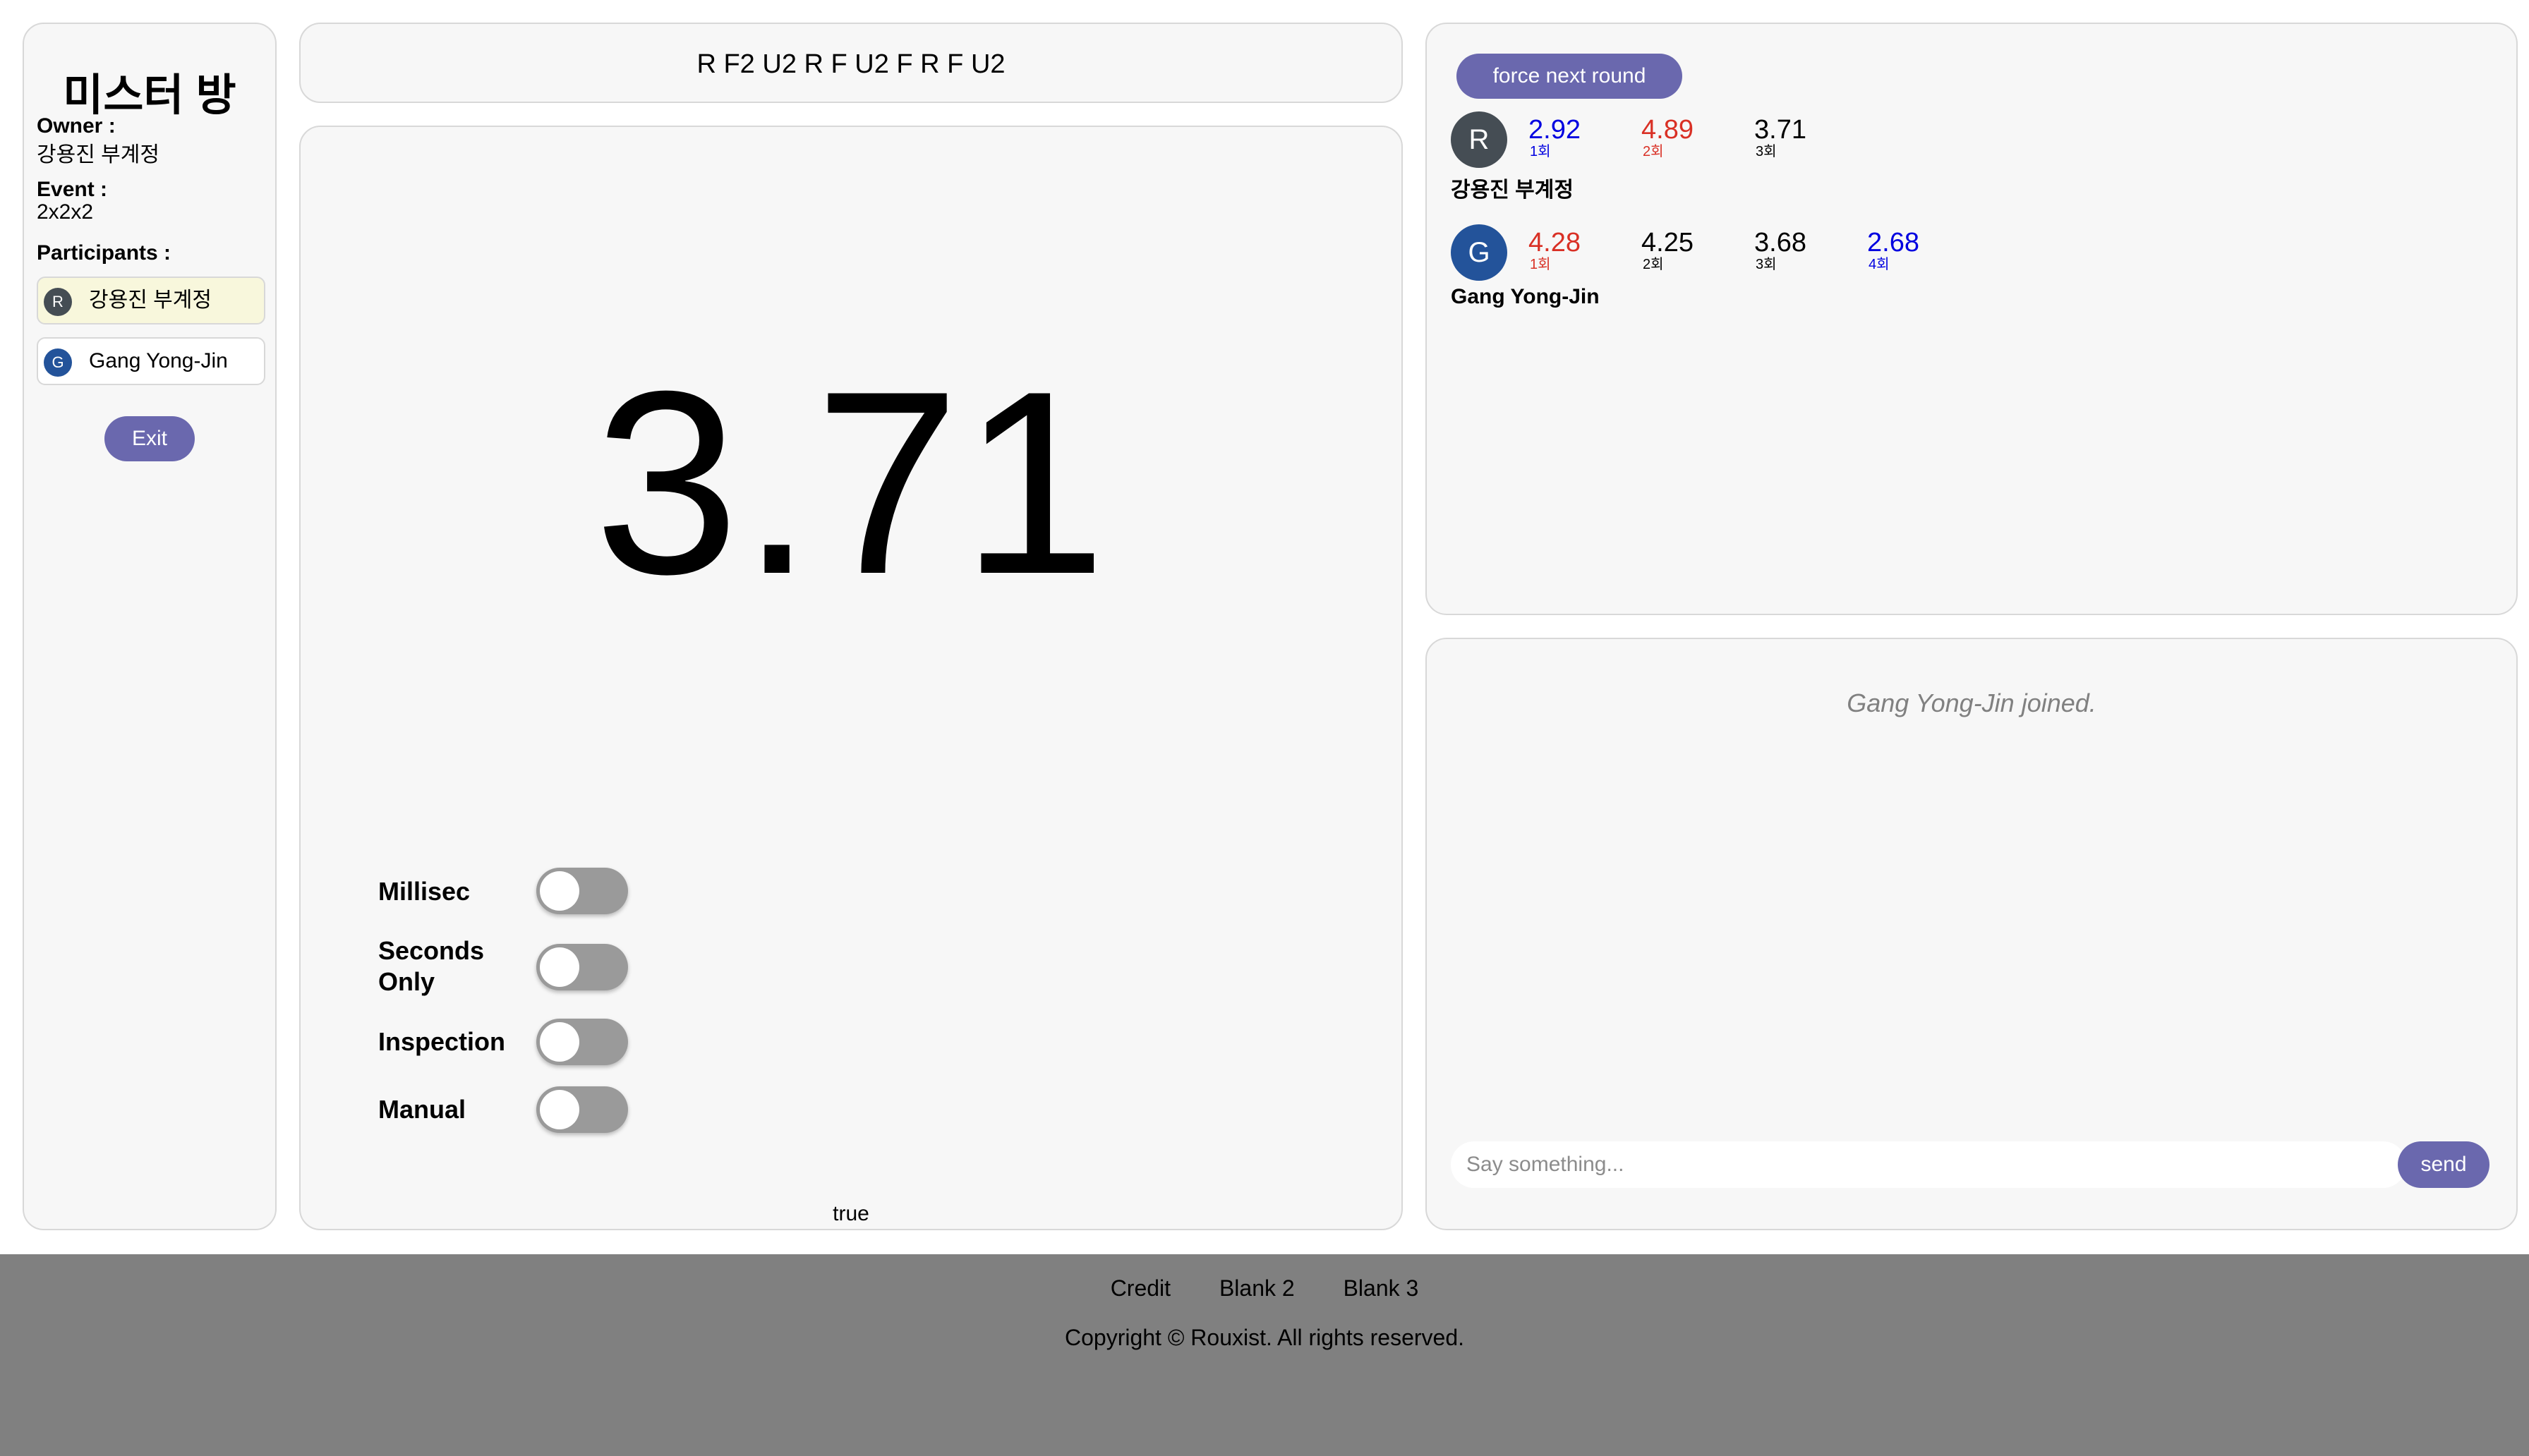  I want to click on millisec-toggle, so click(582, 891).